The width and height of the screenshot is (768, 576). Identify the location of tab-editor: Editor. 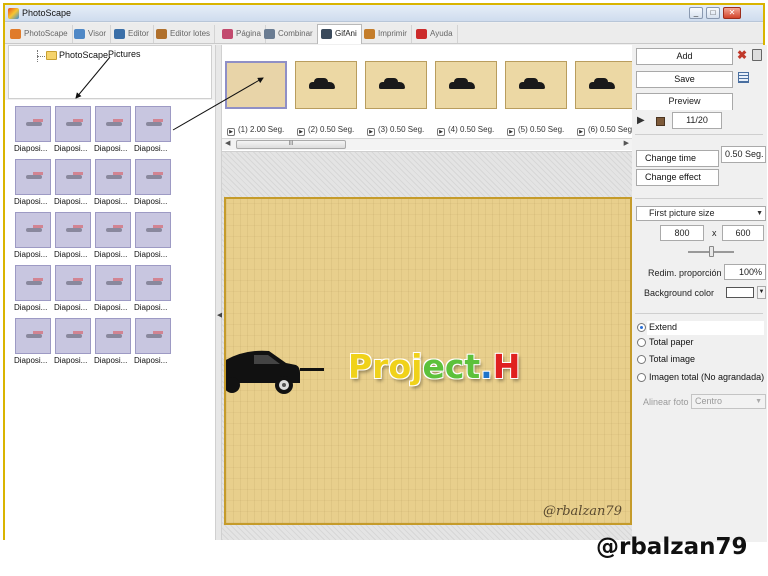
(132, 34).